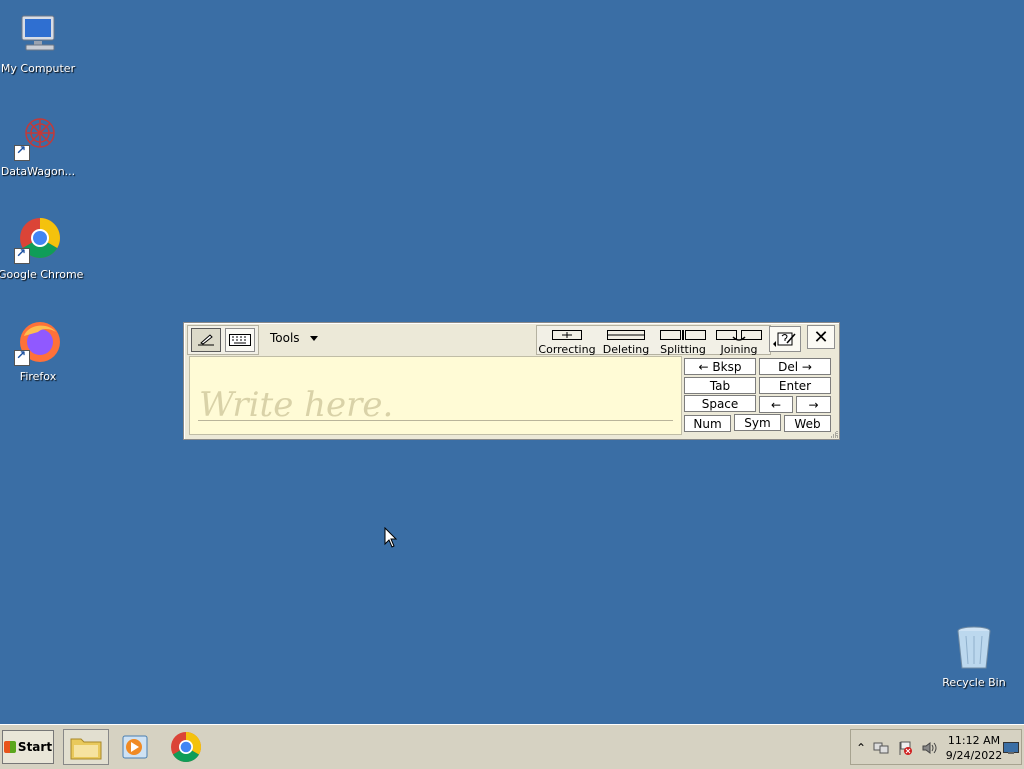  I want to click on computer-icon, so click(38, 34).